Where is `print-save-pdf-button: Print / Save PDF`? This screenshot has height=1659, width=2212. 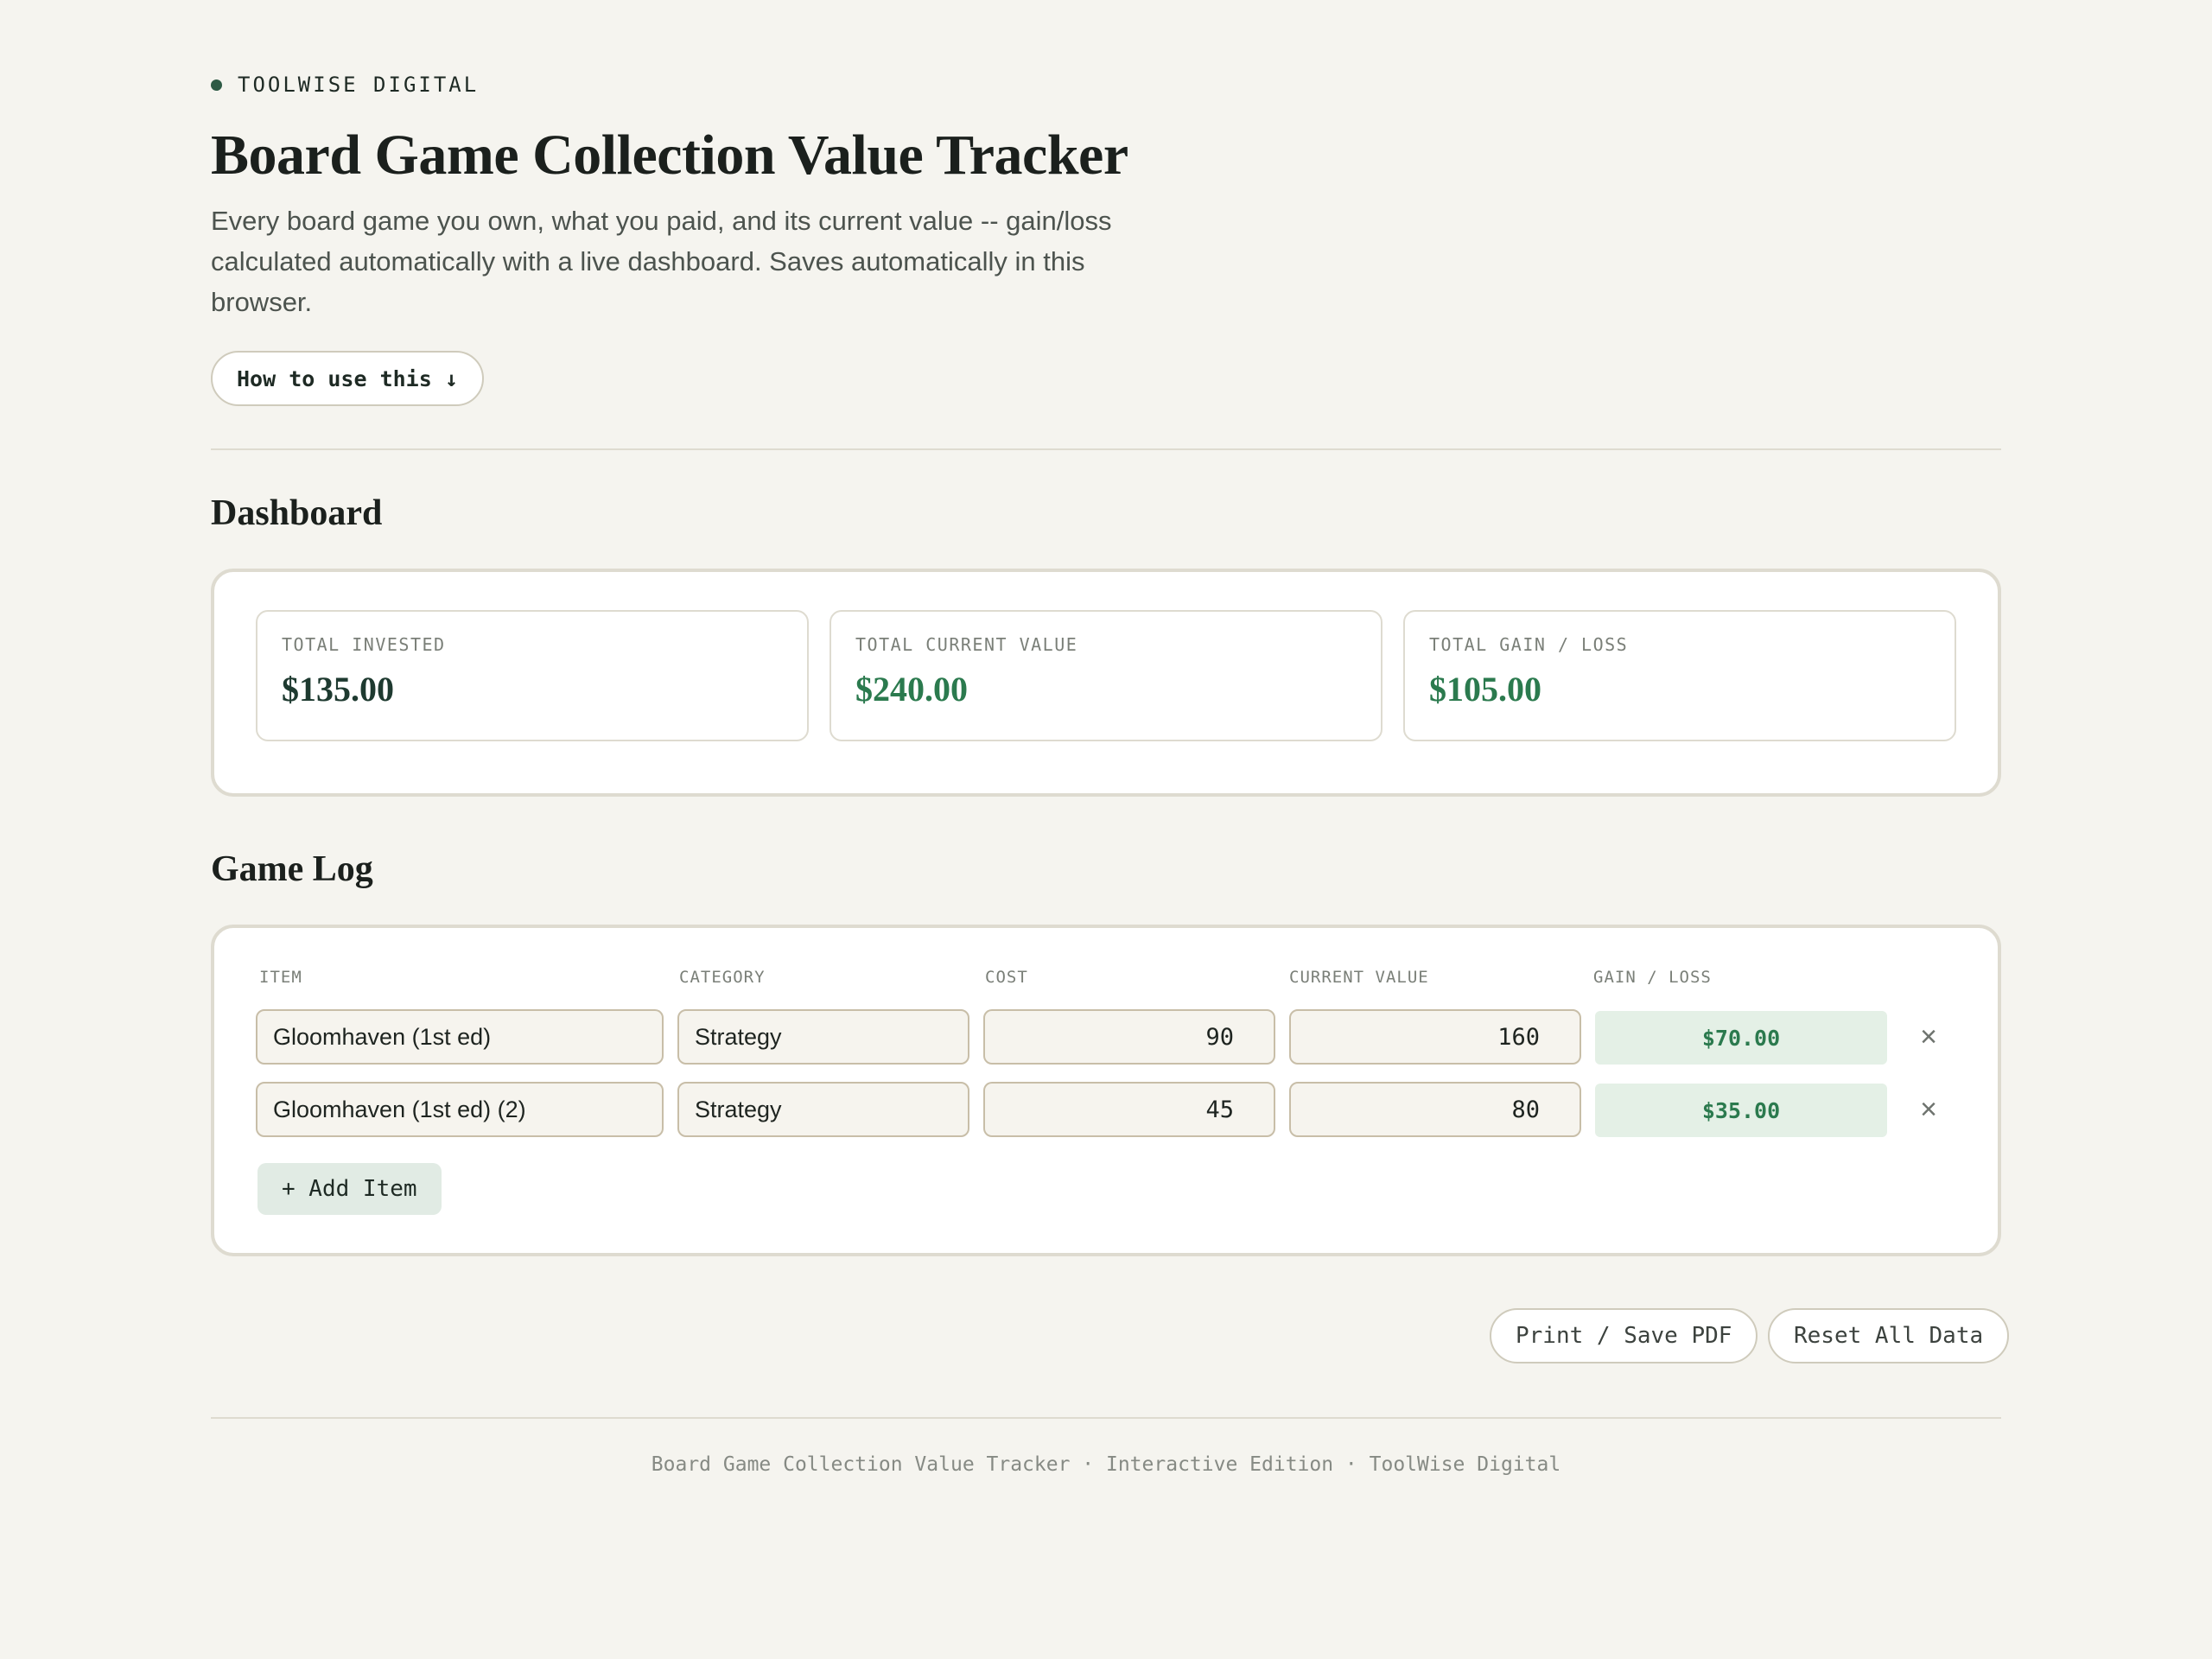
print-save-pdf-button: Print / Save PDF is located at coordinates (1624, 1335).